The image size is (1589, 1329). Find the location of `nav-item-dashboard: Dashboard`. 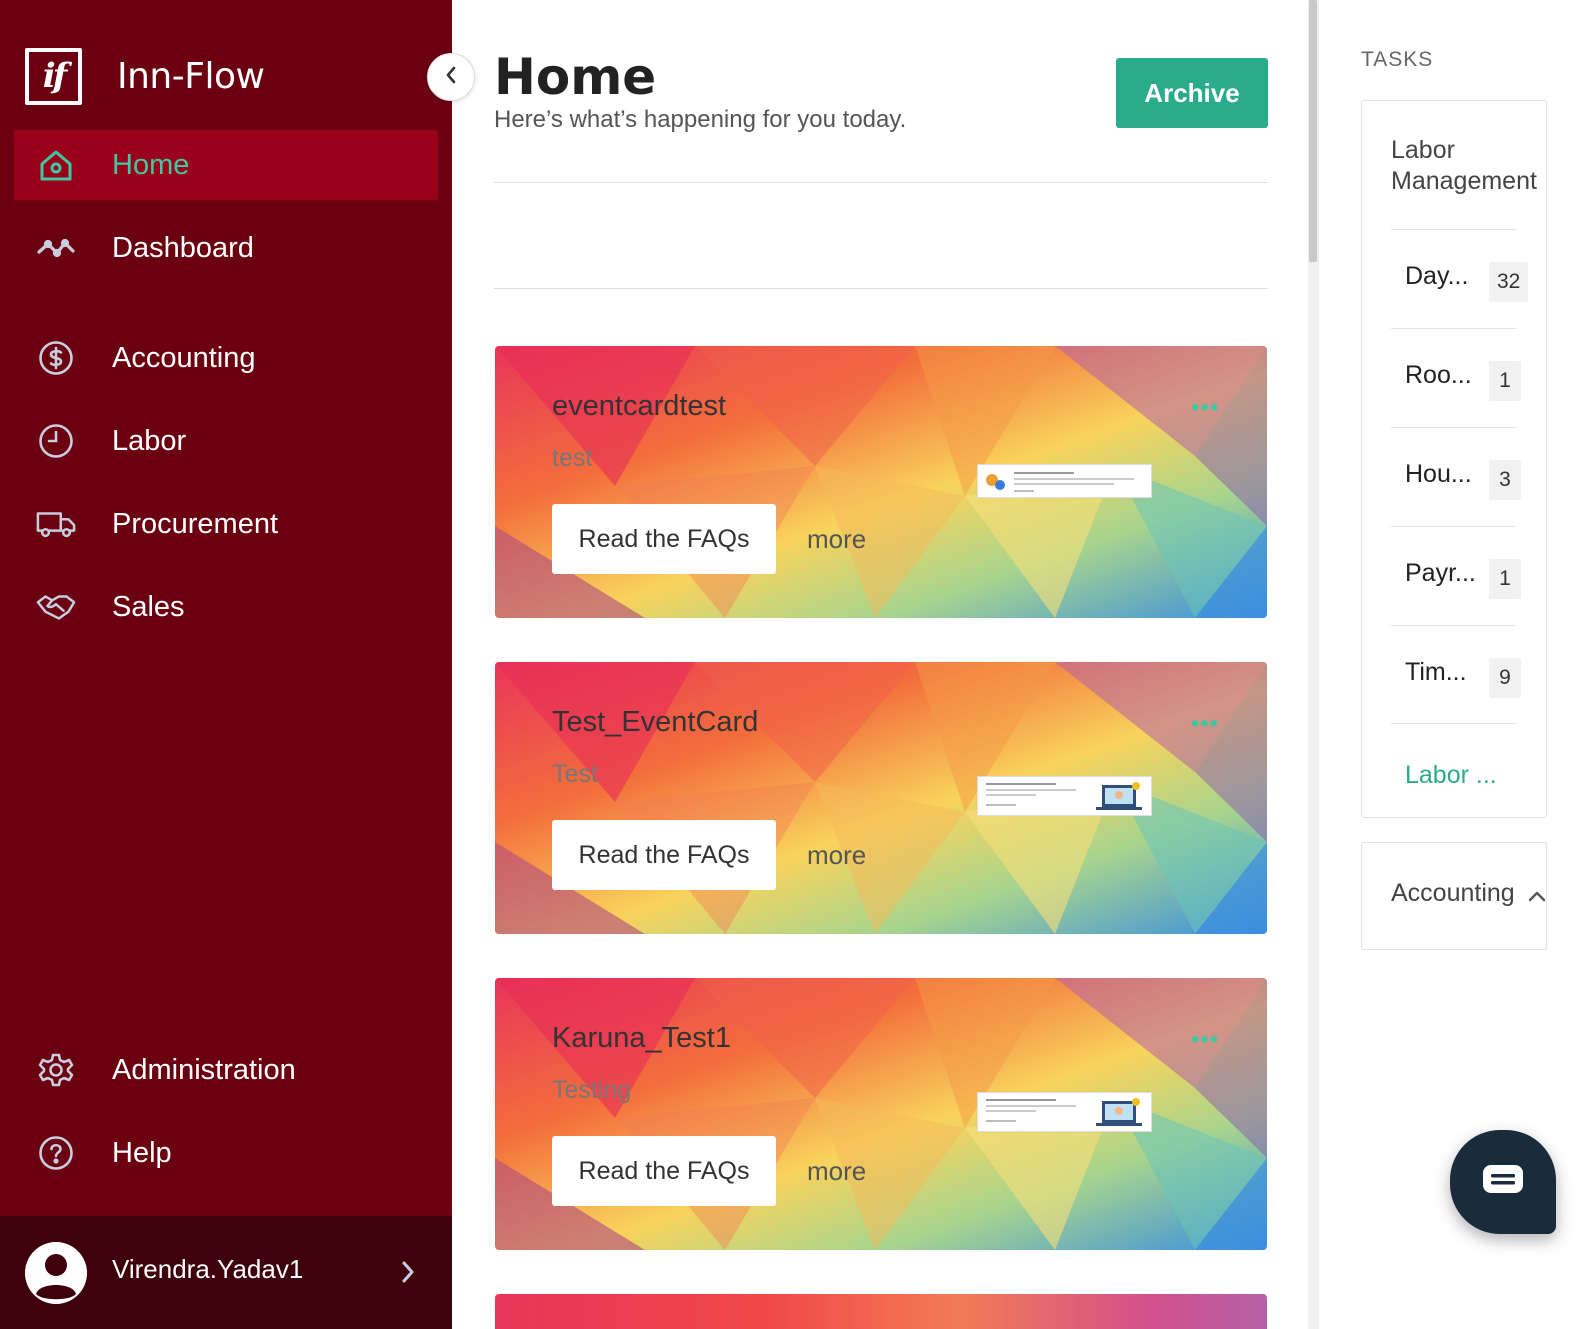

nav-item-dashboard: Dashboard is located at coordinates (226, 248).